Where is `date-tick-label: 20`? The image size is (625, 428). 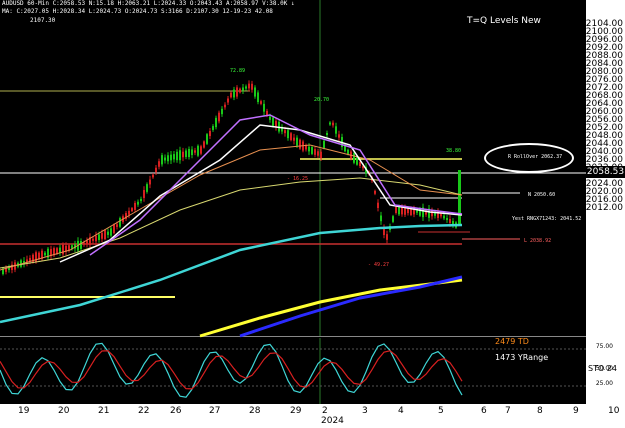 date-tick-label: 20 is located at coordinates (64, 411).